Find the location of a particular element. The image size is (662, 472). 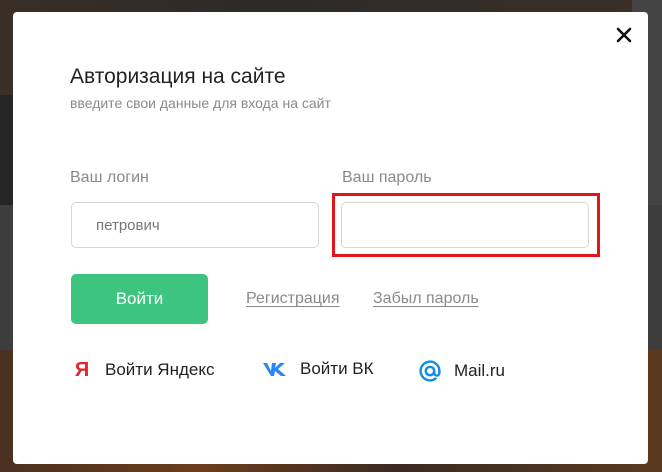

modal-subtitle: введите свои данные для входа на сайт is located at coordinates (200, 103).